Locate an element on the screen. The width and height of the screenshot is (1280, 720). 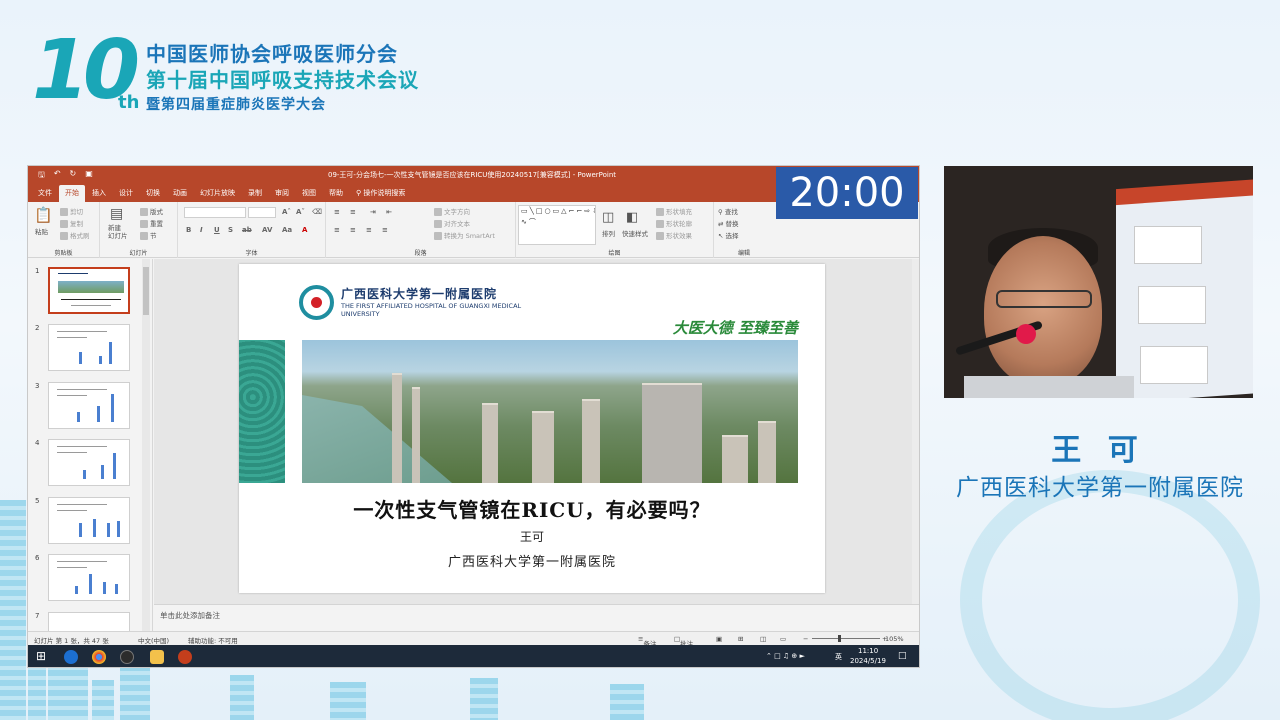
font-size-dropdown is located at coordinates (262, 212).